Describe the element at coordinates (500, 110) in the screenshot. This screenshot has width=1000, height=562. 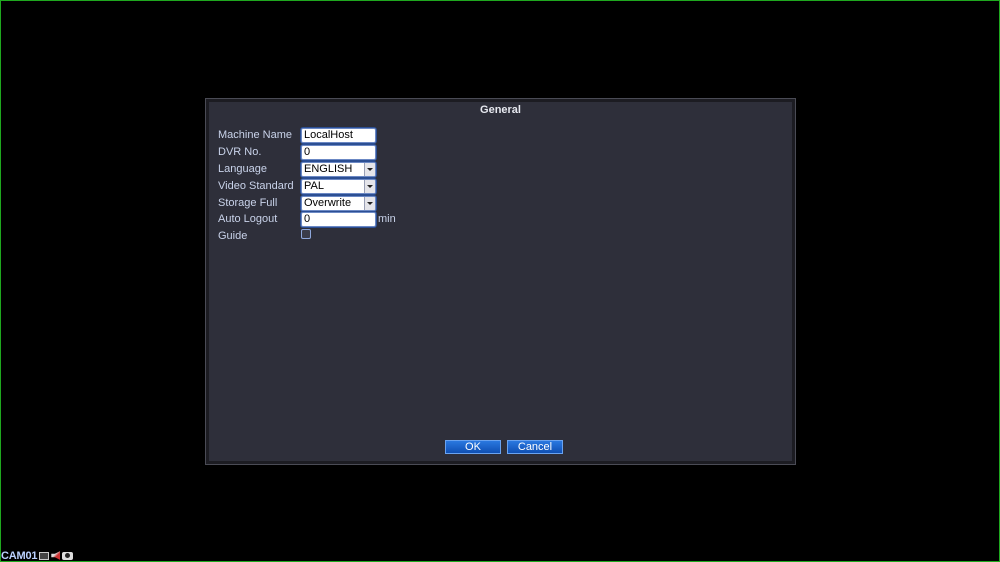
I see `dialog-title: General` at that location.